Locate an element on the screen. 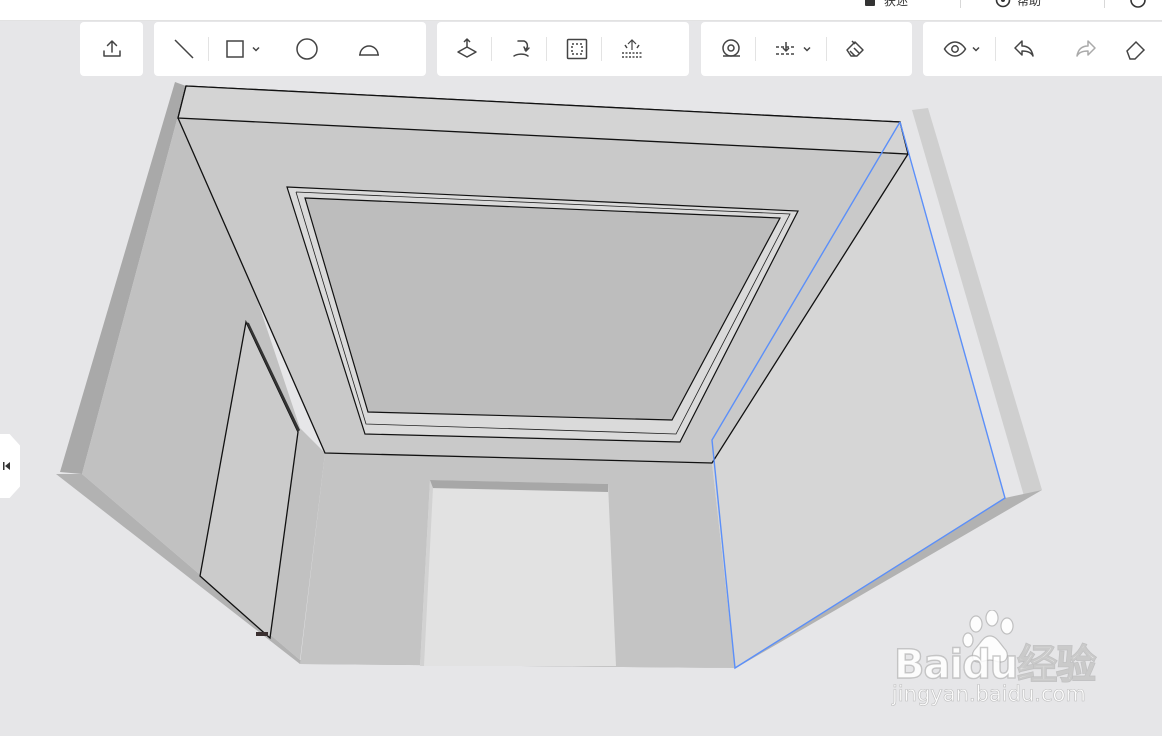  rectangle-tool-button is located at coordinates (242, 49).